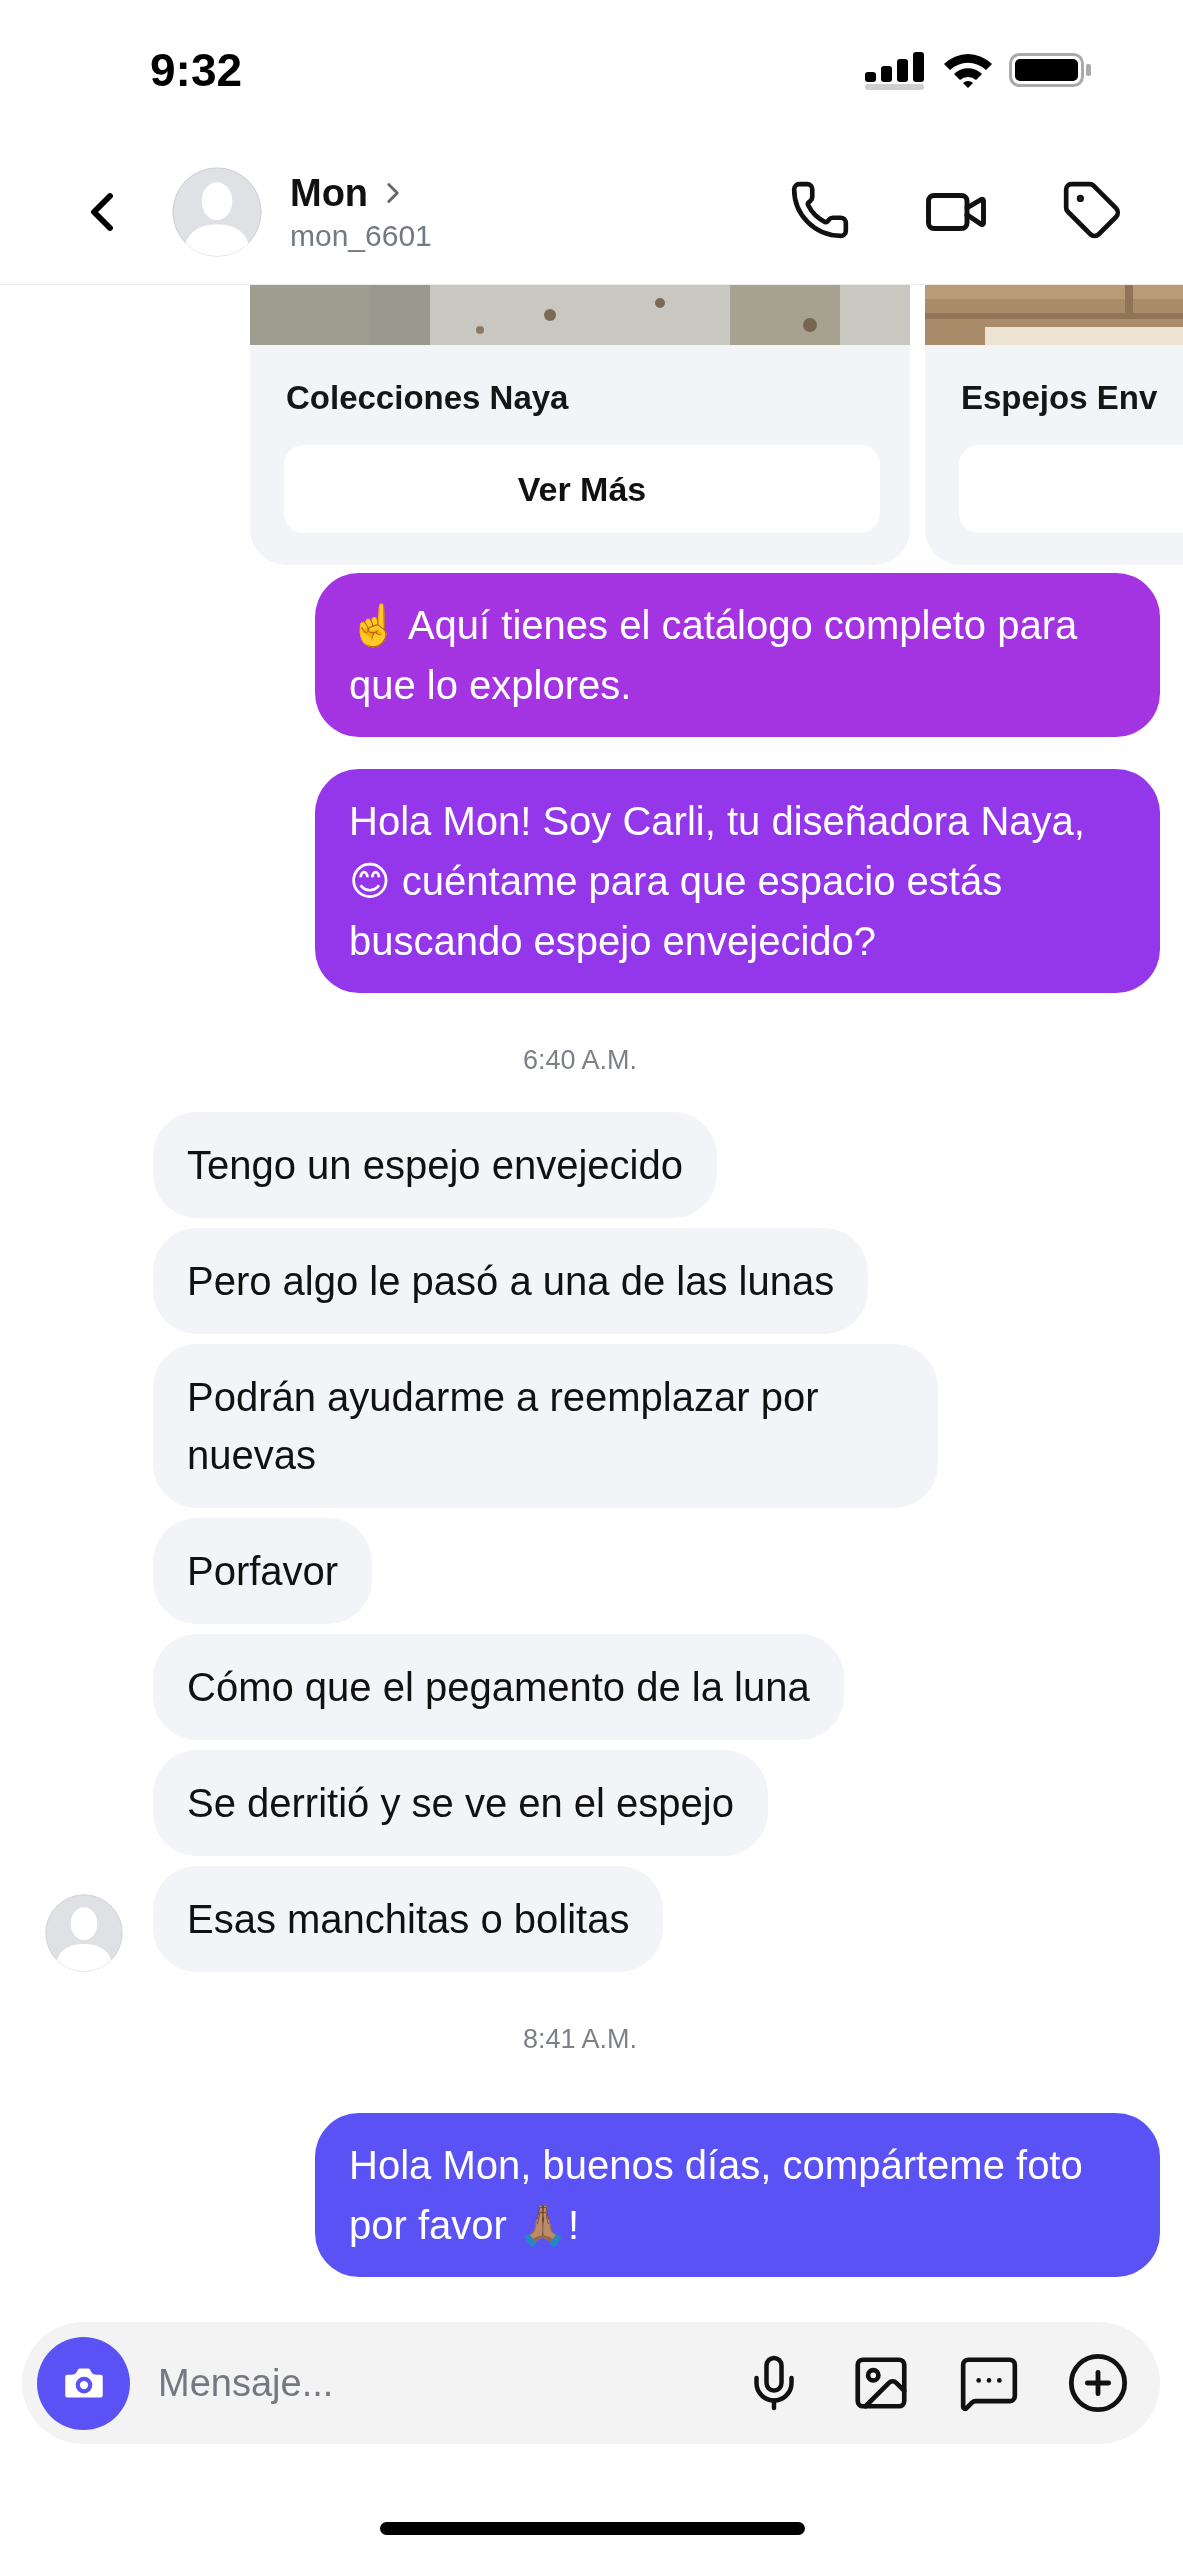 Image resolution: width=1183 pixels, height=2560 pixels. I want to click on received-message: Cómo que el pegamento de la luna, so click(498, 1687).